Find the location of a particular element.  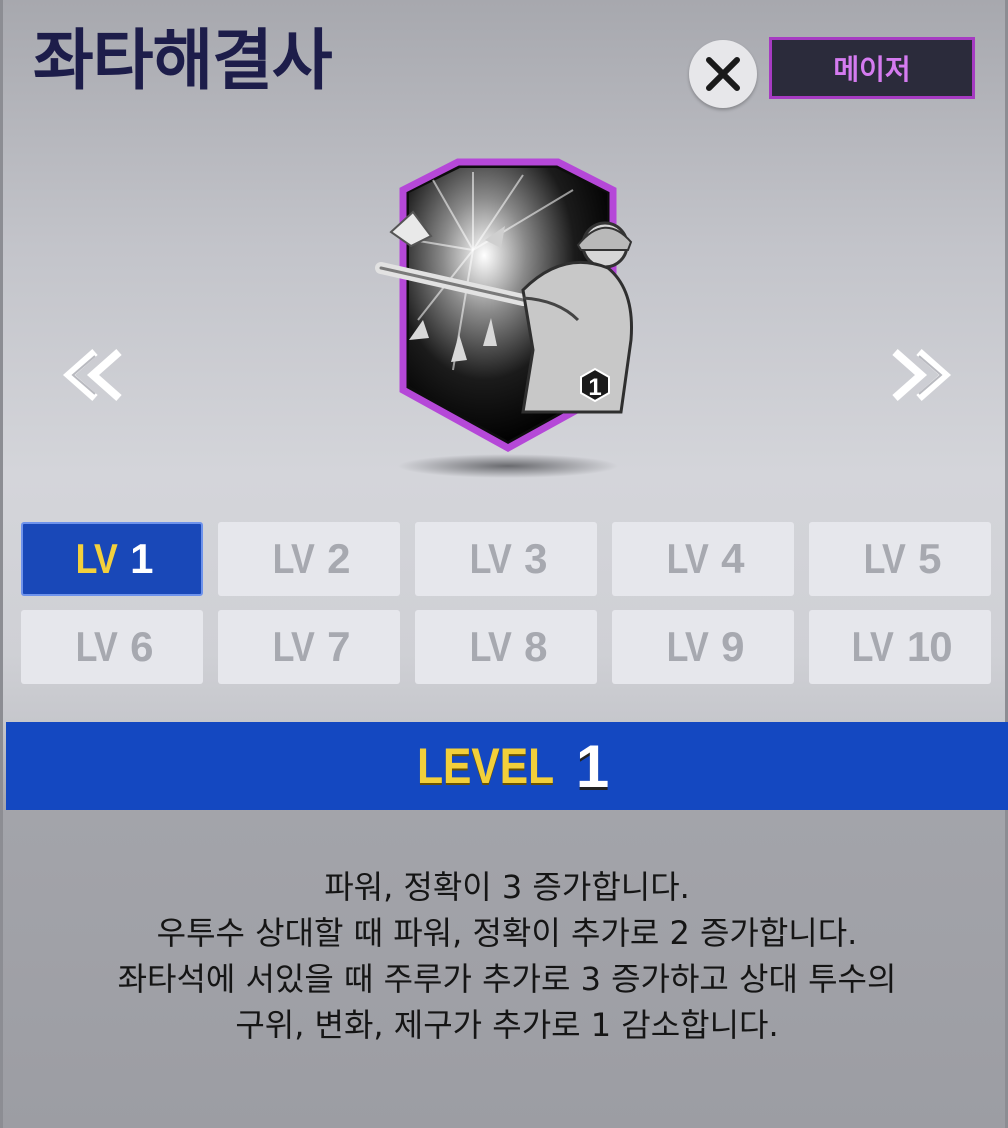

skill-badge-image: 1 is located at coordinates (504, 318).